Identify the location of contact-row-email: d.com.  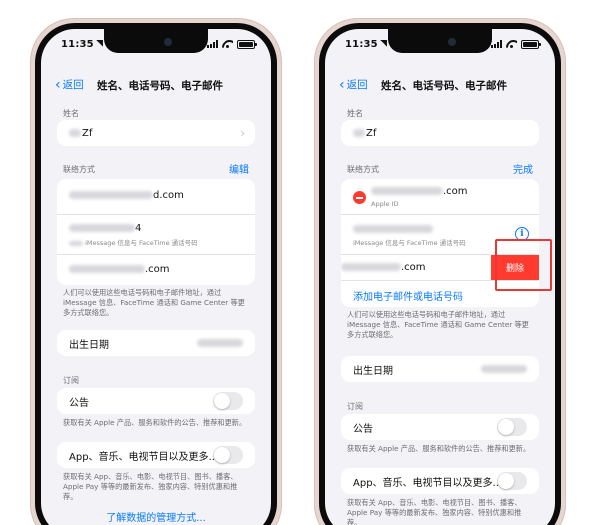
(156, 197).